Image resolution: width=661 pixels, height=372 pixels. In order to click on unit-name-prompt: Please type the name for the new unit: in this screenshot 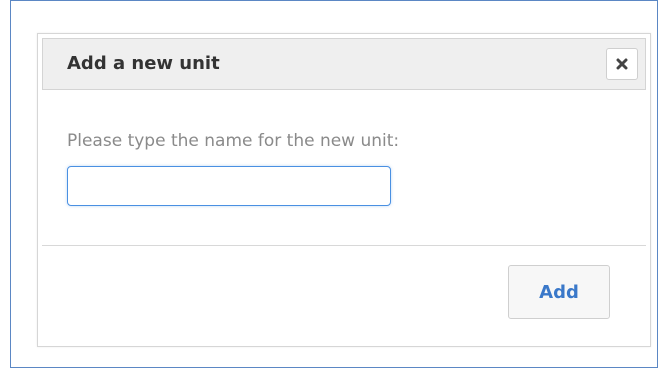, I will do `click(233, 141)`.